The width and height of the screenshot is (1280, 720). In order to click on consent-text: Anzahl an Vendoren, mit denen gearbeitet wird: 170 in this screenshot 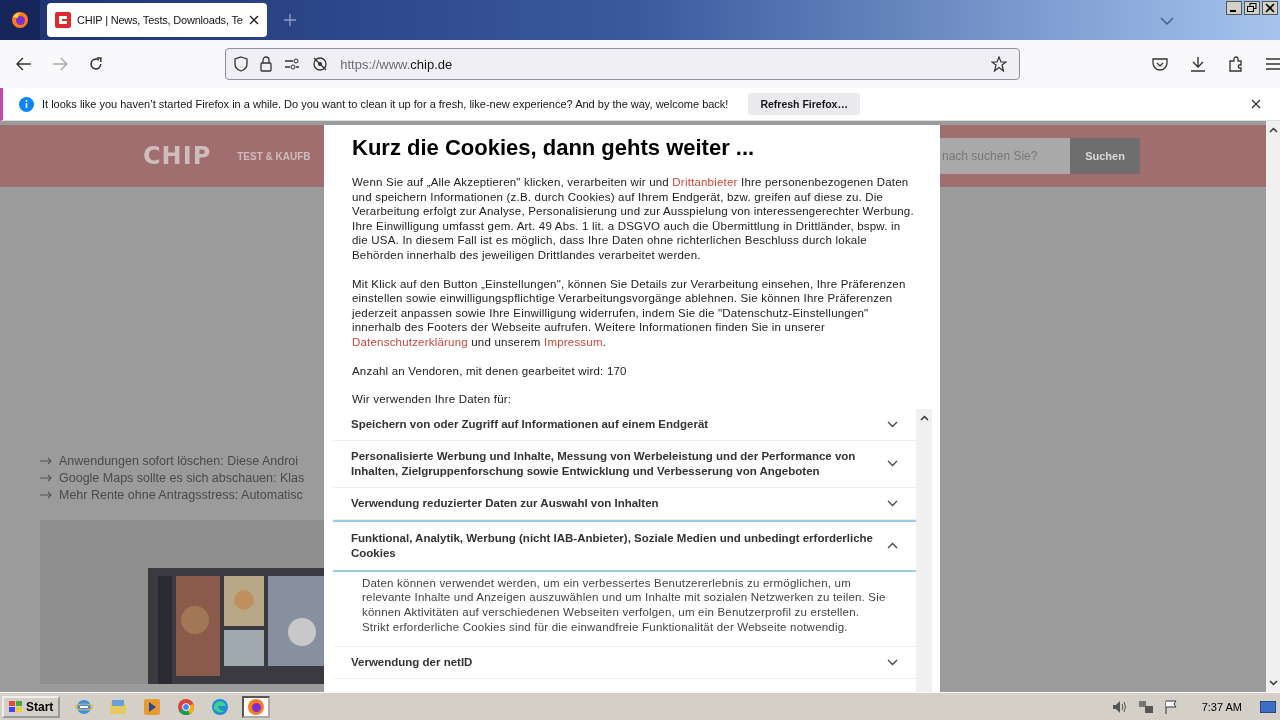, I will do `click(490, 371)`.